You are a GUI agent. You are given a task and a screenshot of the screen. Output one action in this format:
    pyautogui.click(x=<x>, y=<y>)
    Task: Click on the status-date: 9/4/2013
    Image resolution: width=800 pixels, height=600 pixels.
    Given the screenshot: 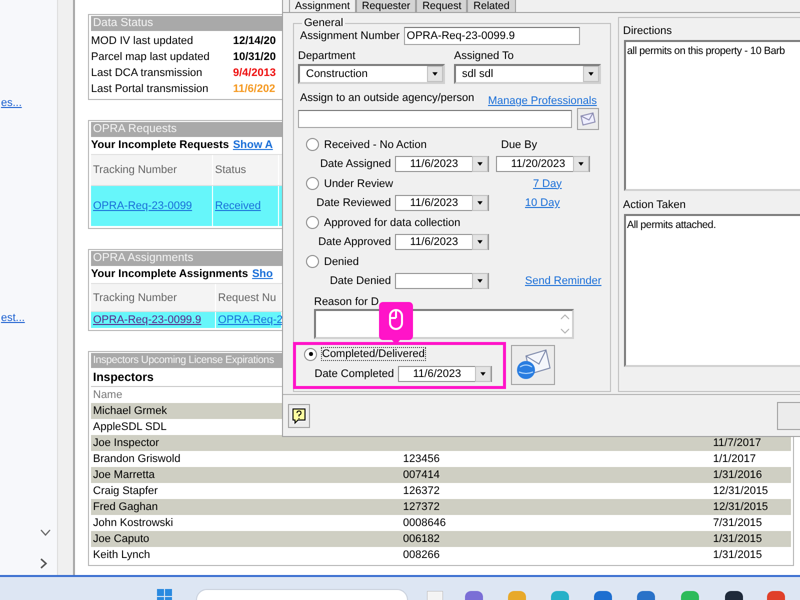 What is the action you would take?
    pyautogui.click(x=254, y=73)
    